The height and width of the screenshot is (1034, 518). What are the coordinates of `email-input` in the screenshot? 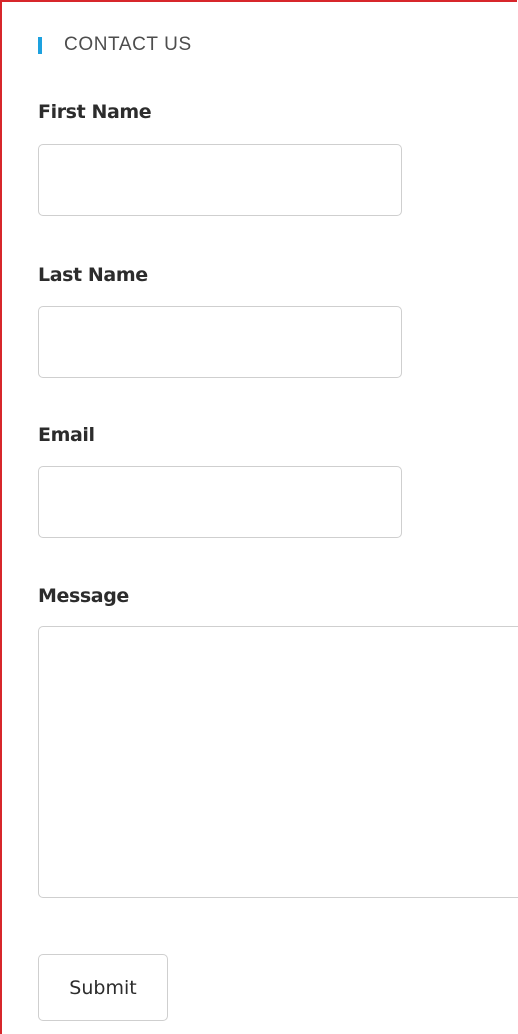 It's located at (220, 502).